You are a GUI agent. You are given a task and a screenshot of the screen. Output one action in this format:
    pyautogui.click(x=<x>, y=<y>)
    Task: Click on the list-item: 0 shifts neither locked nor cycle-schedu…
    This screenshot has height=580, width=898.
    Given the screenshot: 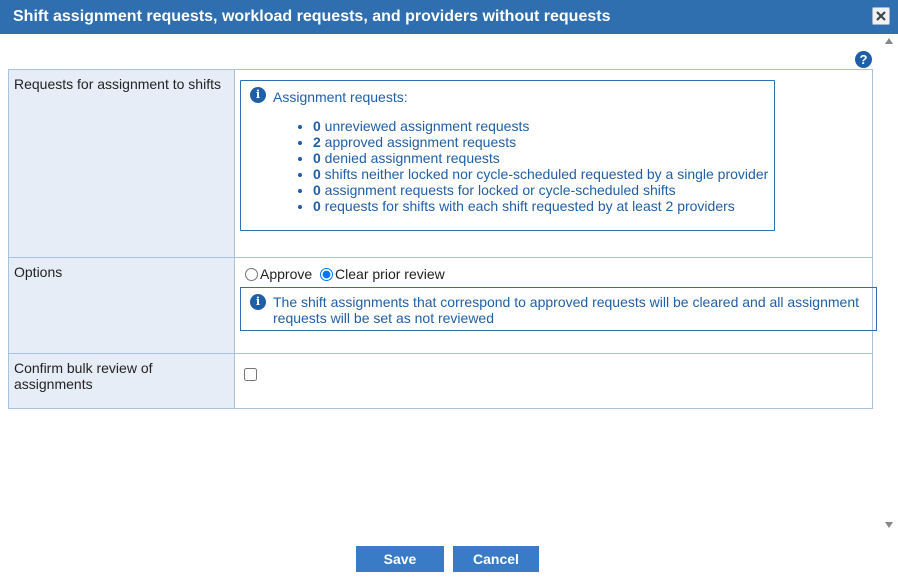 What is the action you would take?
    pyautogui.click(x=540, y=174)
    